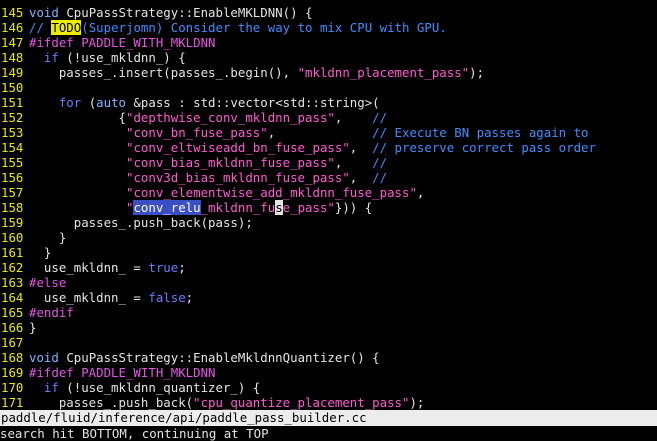 The image size is (657, 441). Describe the element at coordinates (328, 433) in the screenshot. I see `command-line: search hit BOTTOM, continuing at TOP` at that location.